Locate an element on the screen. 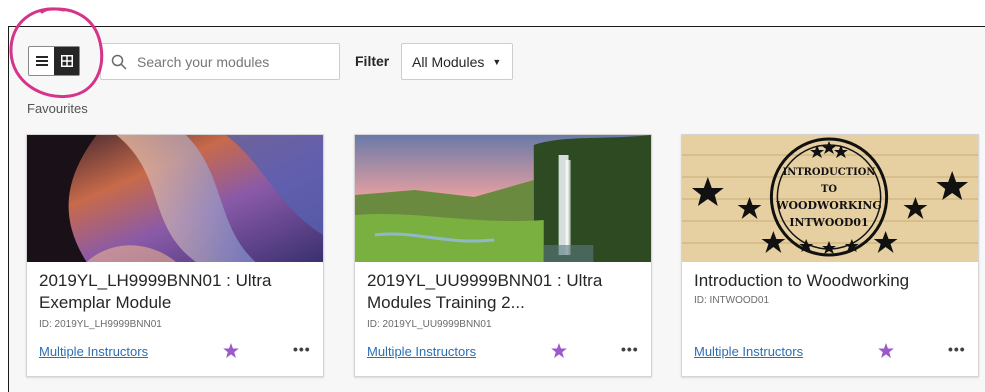 This screenshot has width=985, height=392. grid-view-button is located at coordinates (66, 61).